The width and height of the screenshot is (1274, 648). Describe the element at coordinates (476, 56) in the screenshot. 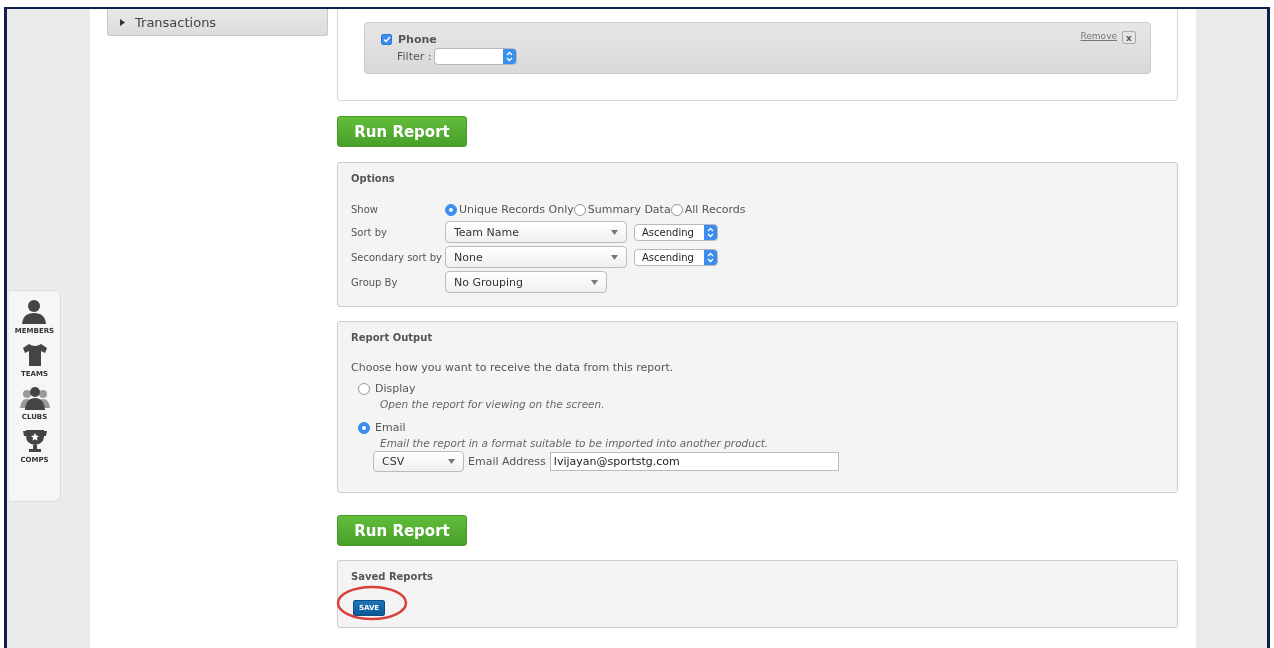

I see `filter-select` at that location.